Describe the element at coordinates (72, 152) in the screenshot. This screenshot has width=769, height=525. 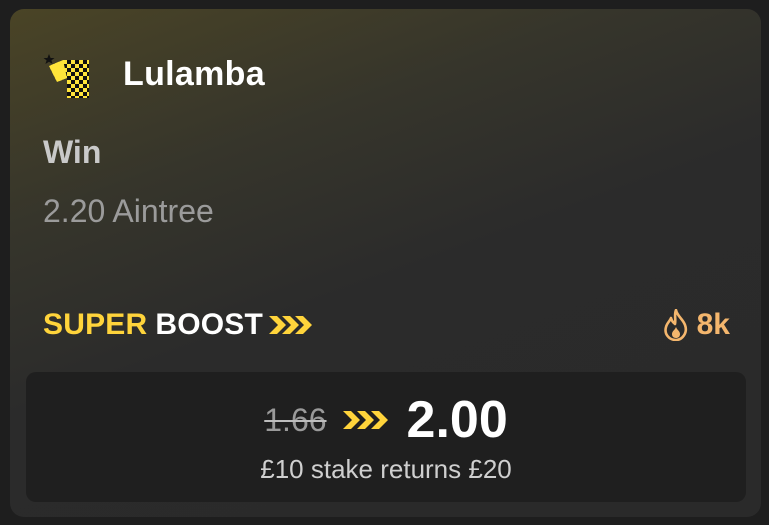
I see `market-name: Win` at that location.